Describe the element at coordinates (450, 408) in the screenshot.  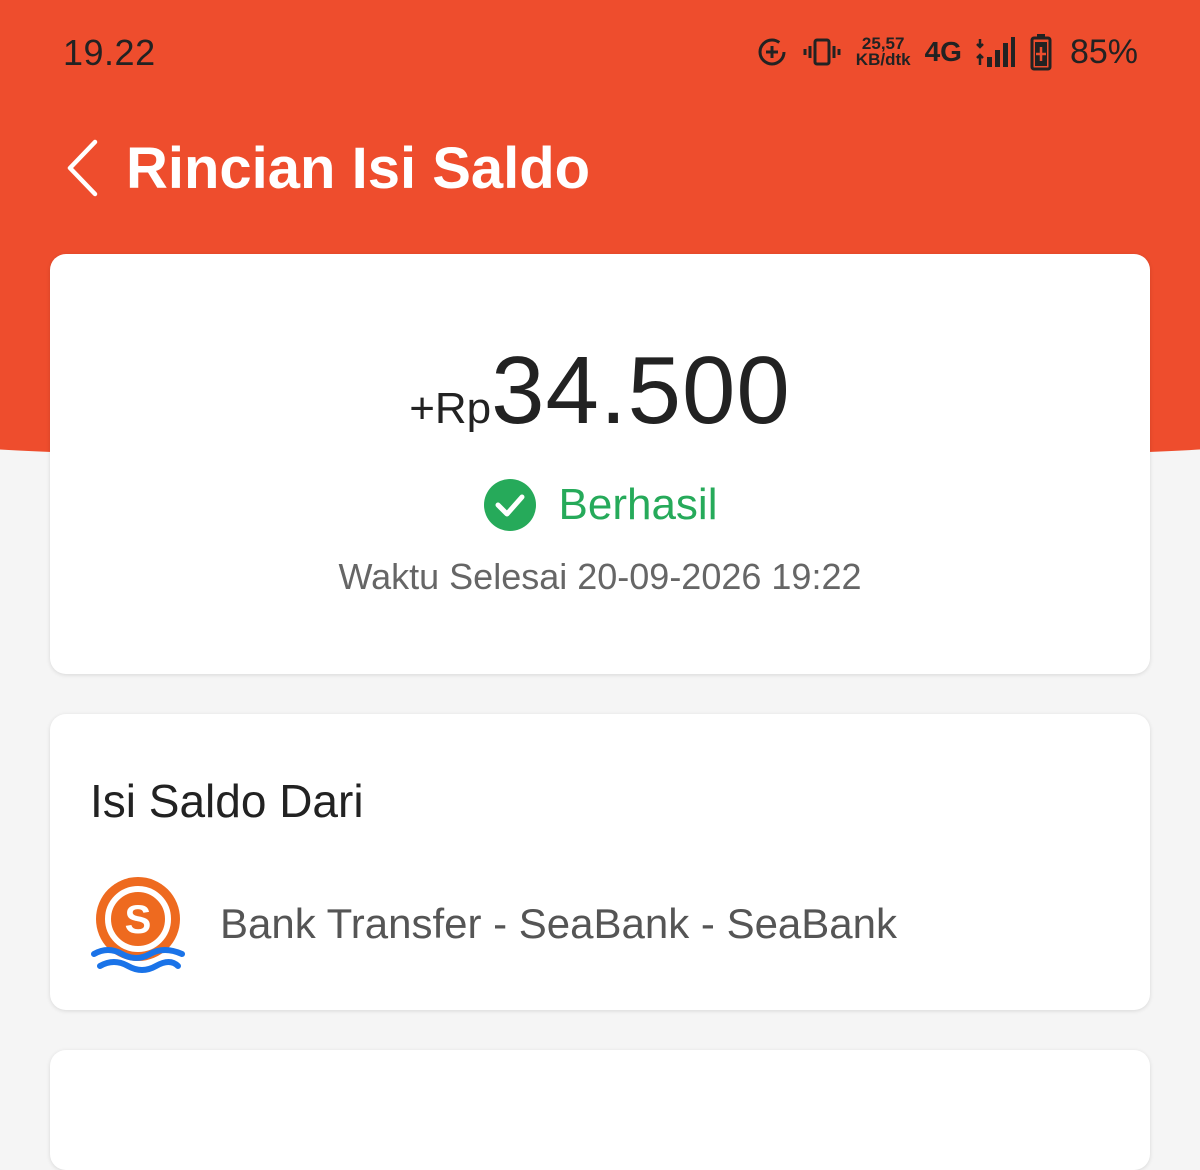
I see `amount-prefix: +Rp` at that location.